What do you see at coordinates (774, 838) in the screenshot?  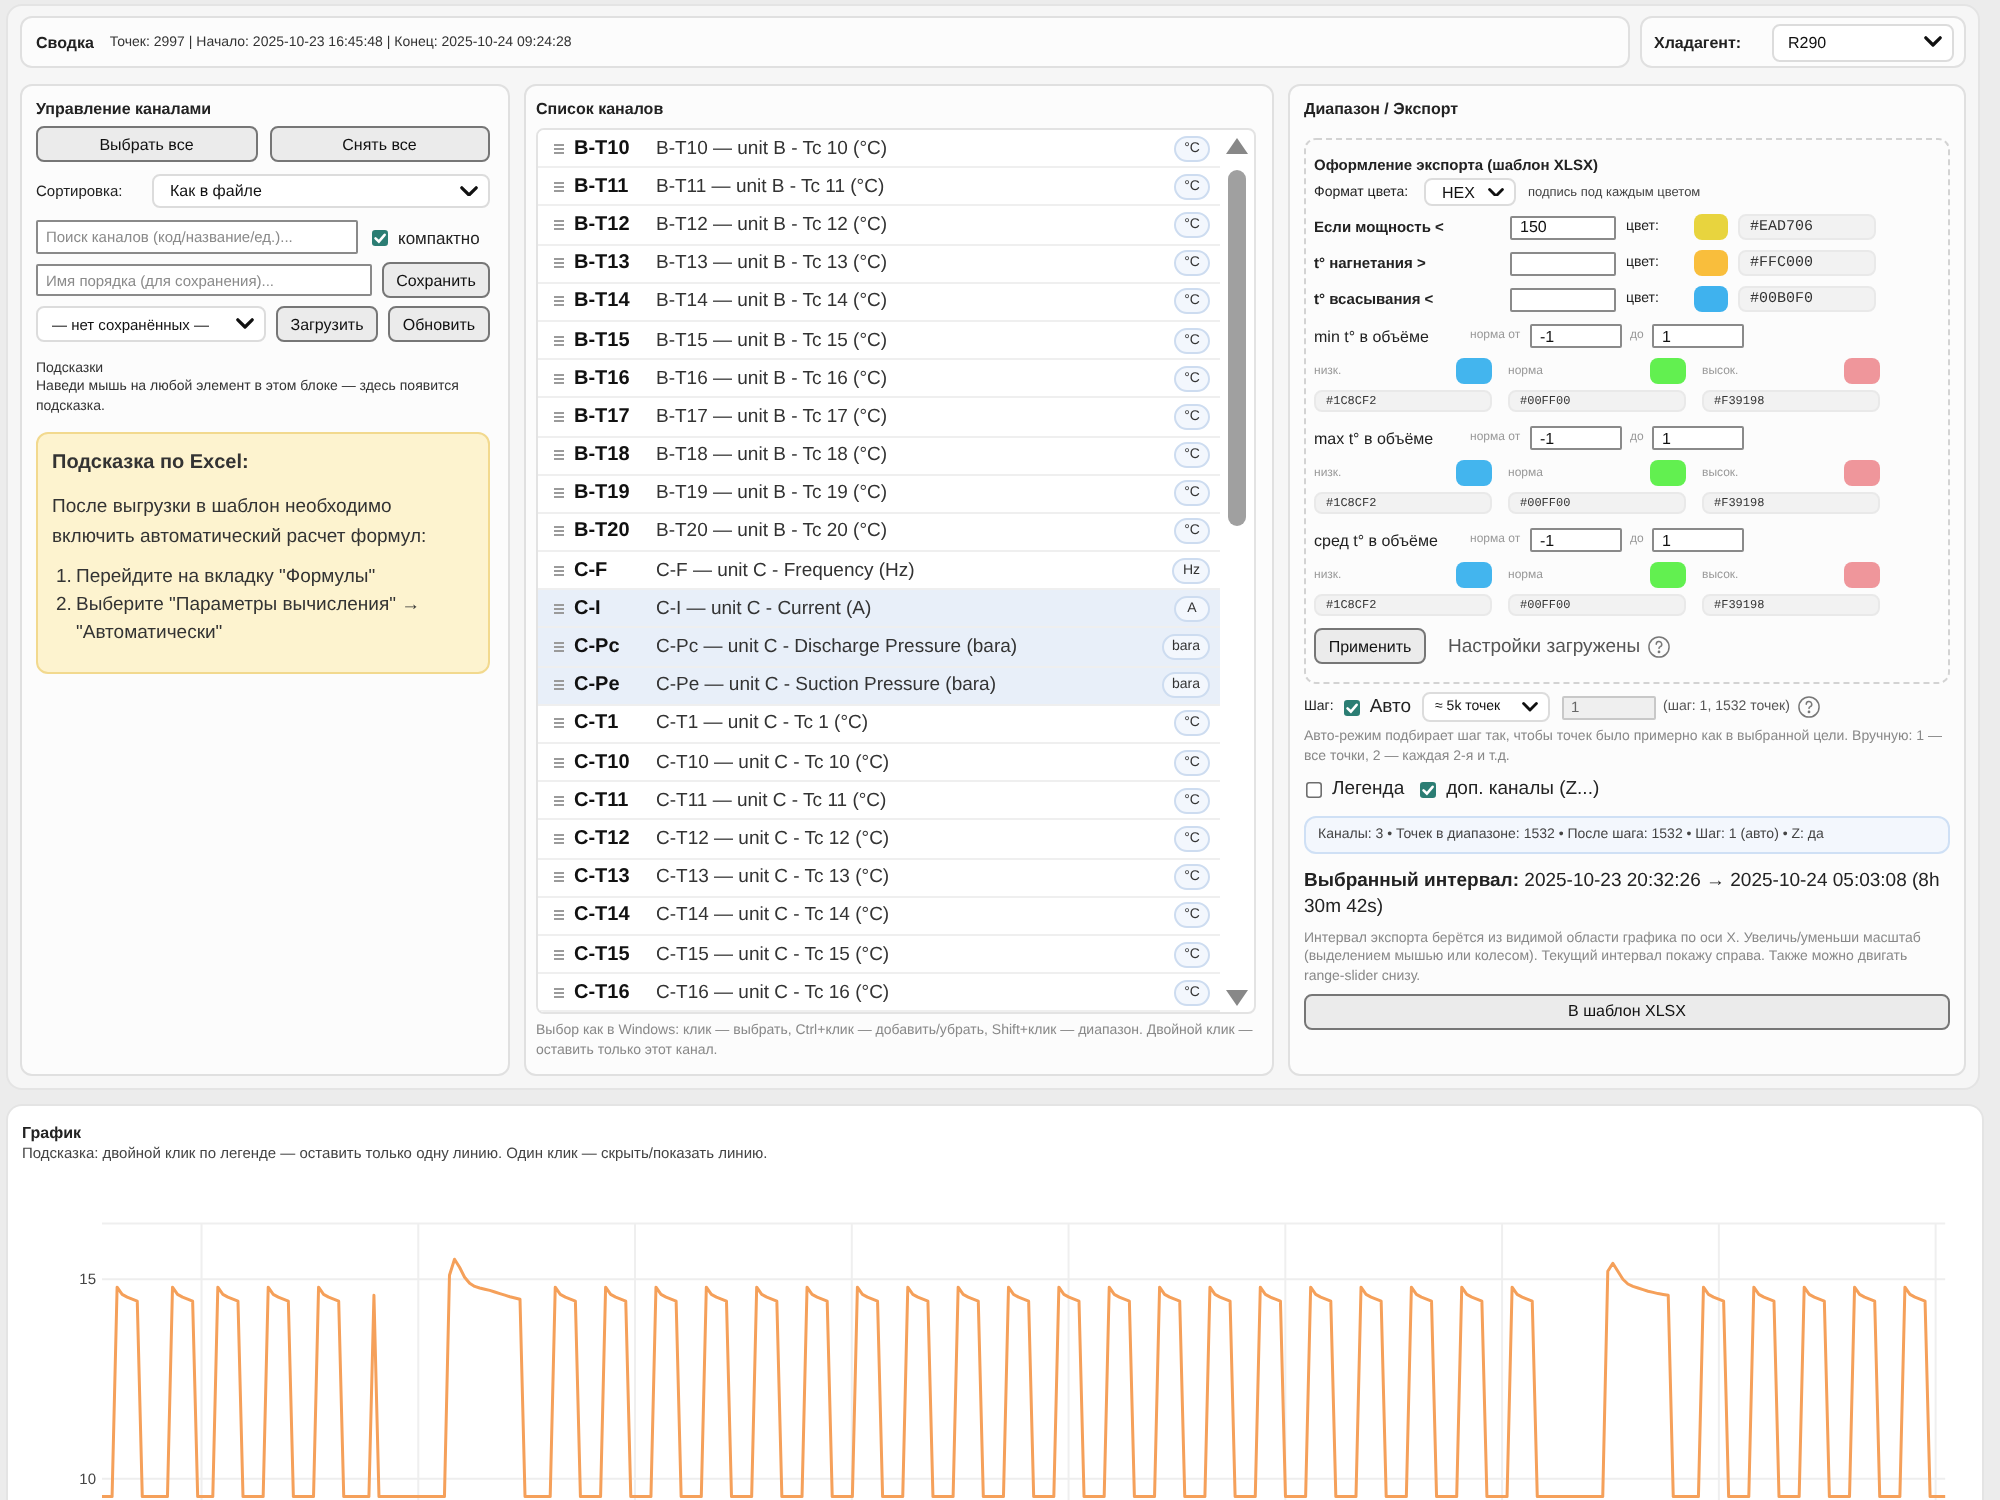 I see `channel-name: C-T12 — unit C - Tc 12 (°C)` at bounding box center [774, 838].